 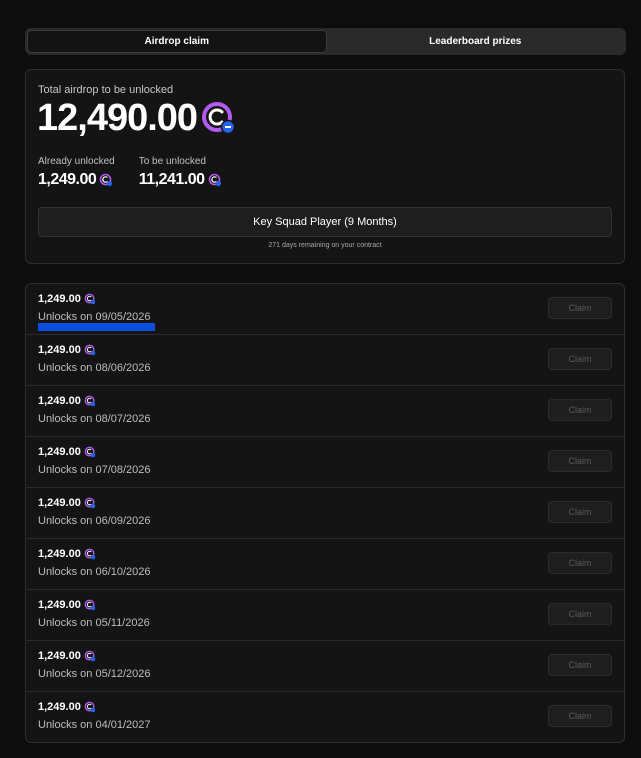 I want to click on unlock-row: 1,249.00 Unlocks on 09/05/2026 Claim, so click(x=325, y=309).